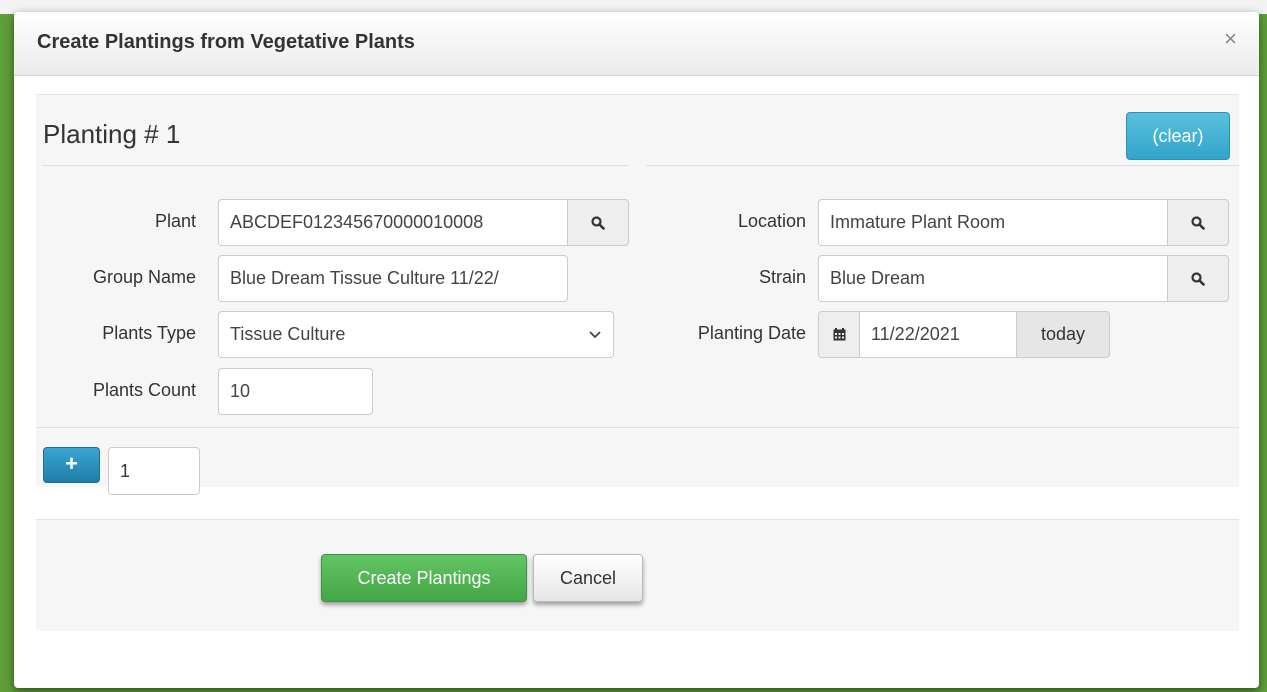 The height and width of the screenshot is (692, 1267). What do you see at coordinates (154, 471) in the screenshot?
I see `add-count-input: 1` at bounding box center [154, 471].